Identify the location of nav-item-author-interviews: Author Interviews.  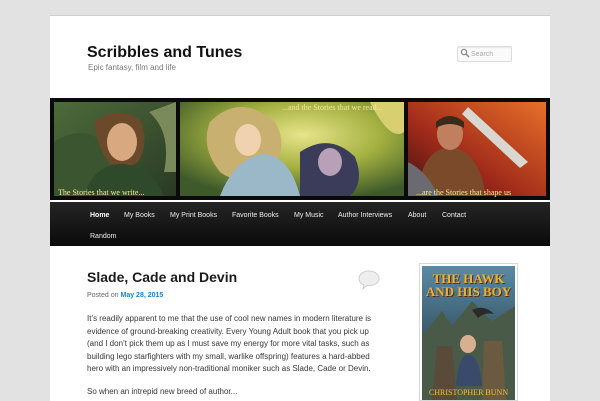
(365, 215).